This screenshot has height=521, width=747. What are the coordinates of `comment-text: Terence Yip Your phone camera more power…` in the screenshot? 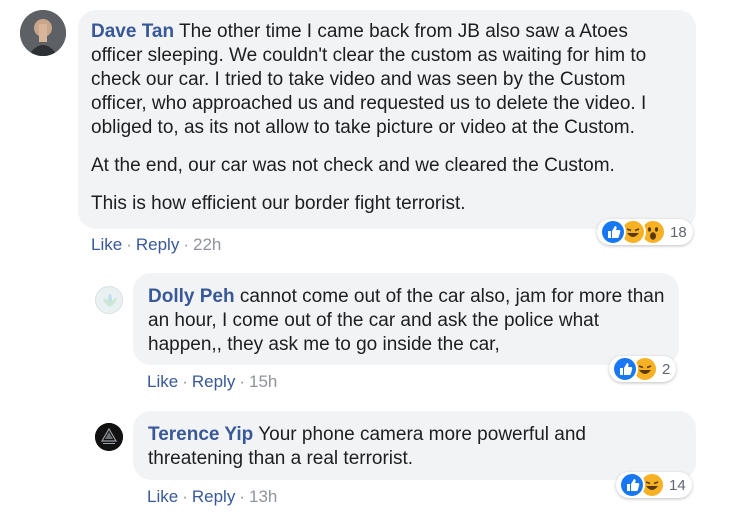 It's located at (367, 446).